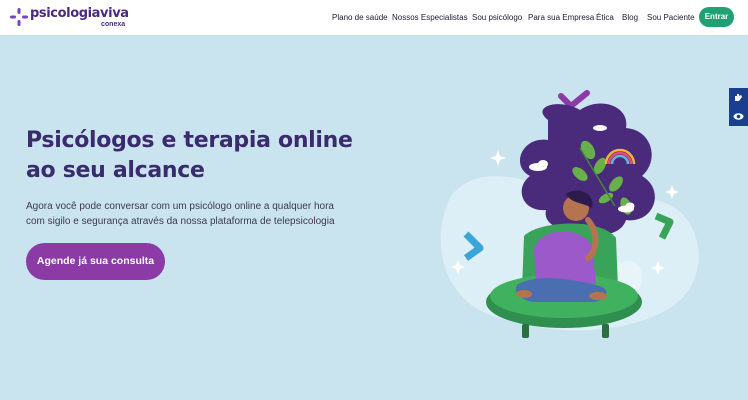 Image resolution: width=748 pixels, height=400 pixels. I want to click on sign-language-button, so click(738, 97).